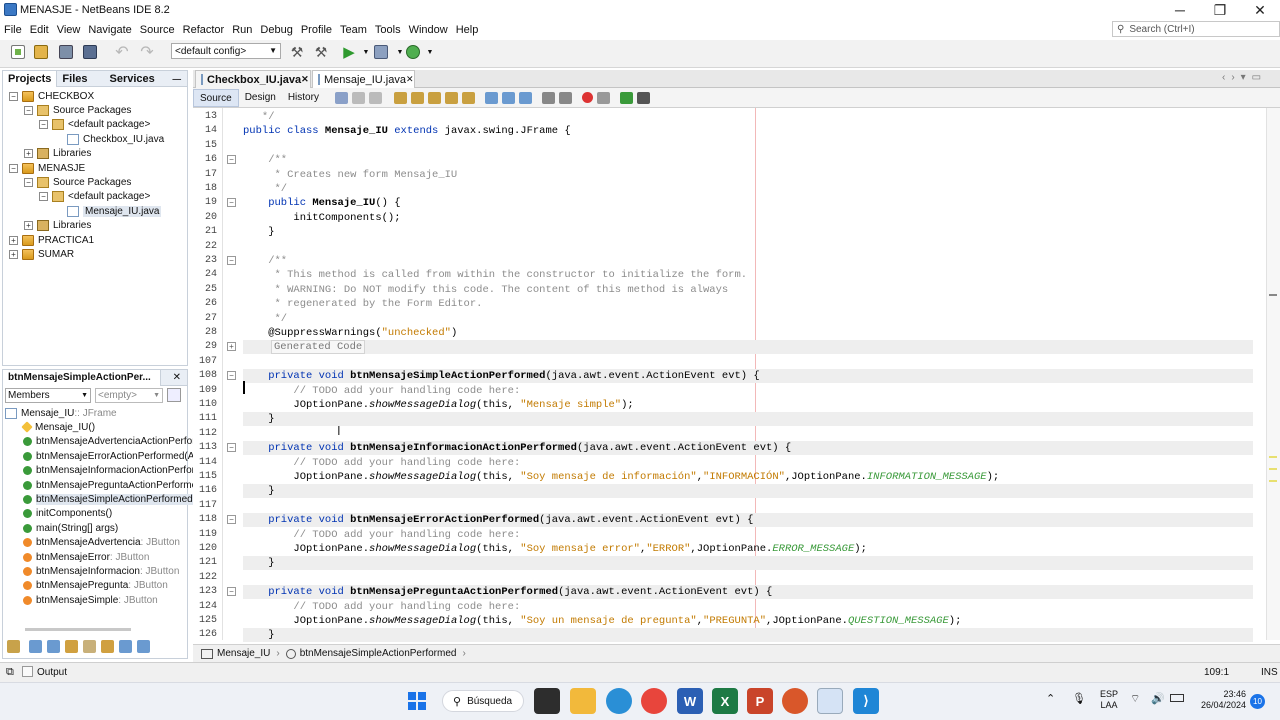 The image size is (1280, 720). What do you see at coordinates (108, 211) in the screenshot?
I see `tree-item: Mensaje_IU.java` at bounding box center [108, 211].